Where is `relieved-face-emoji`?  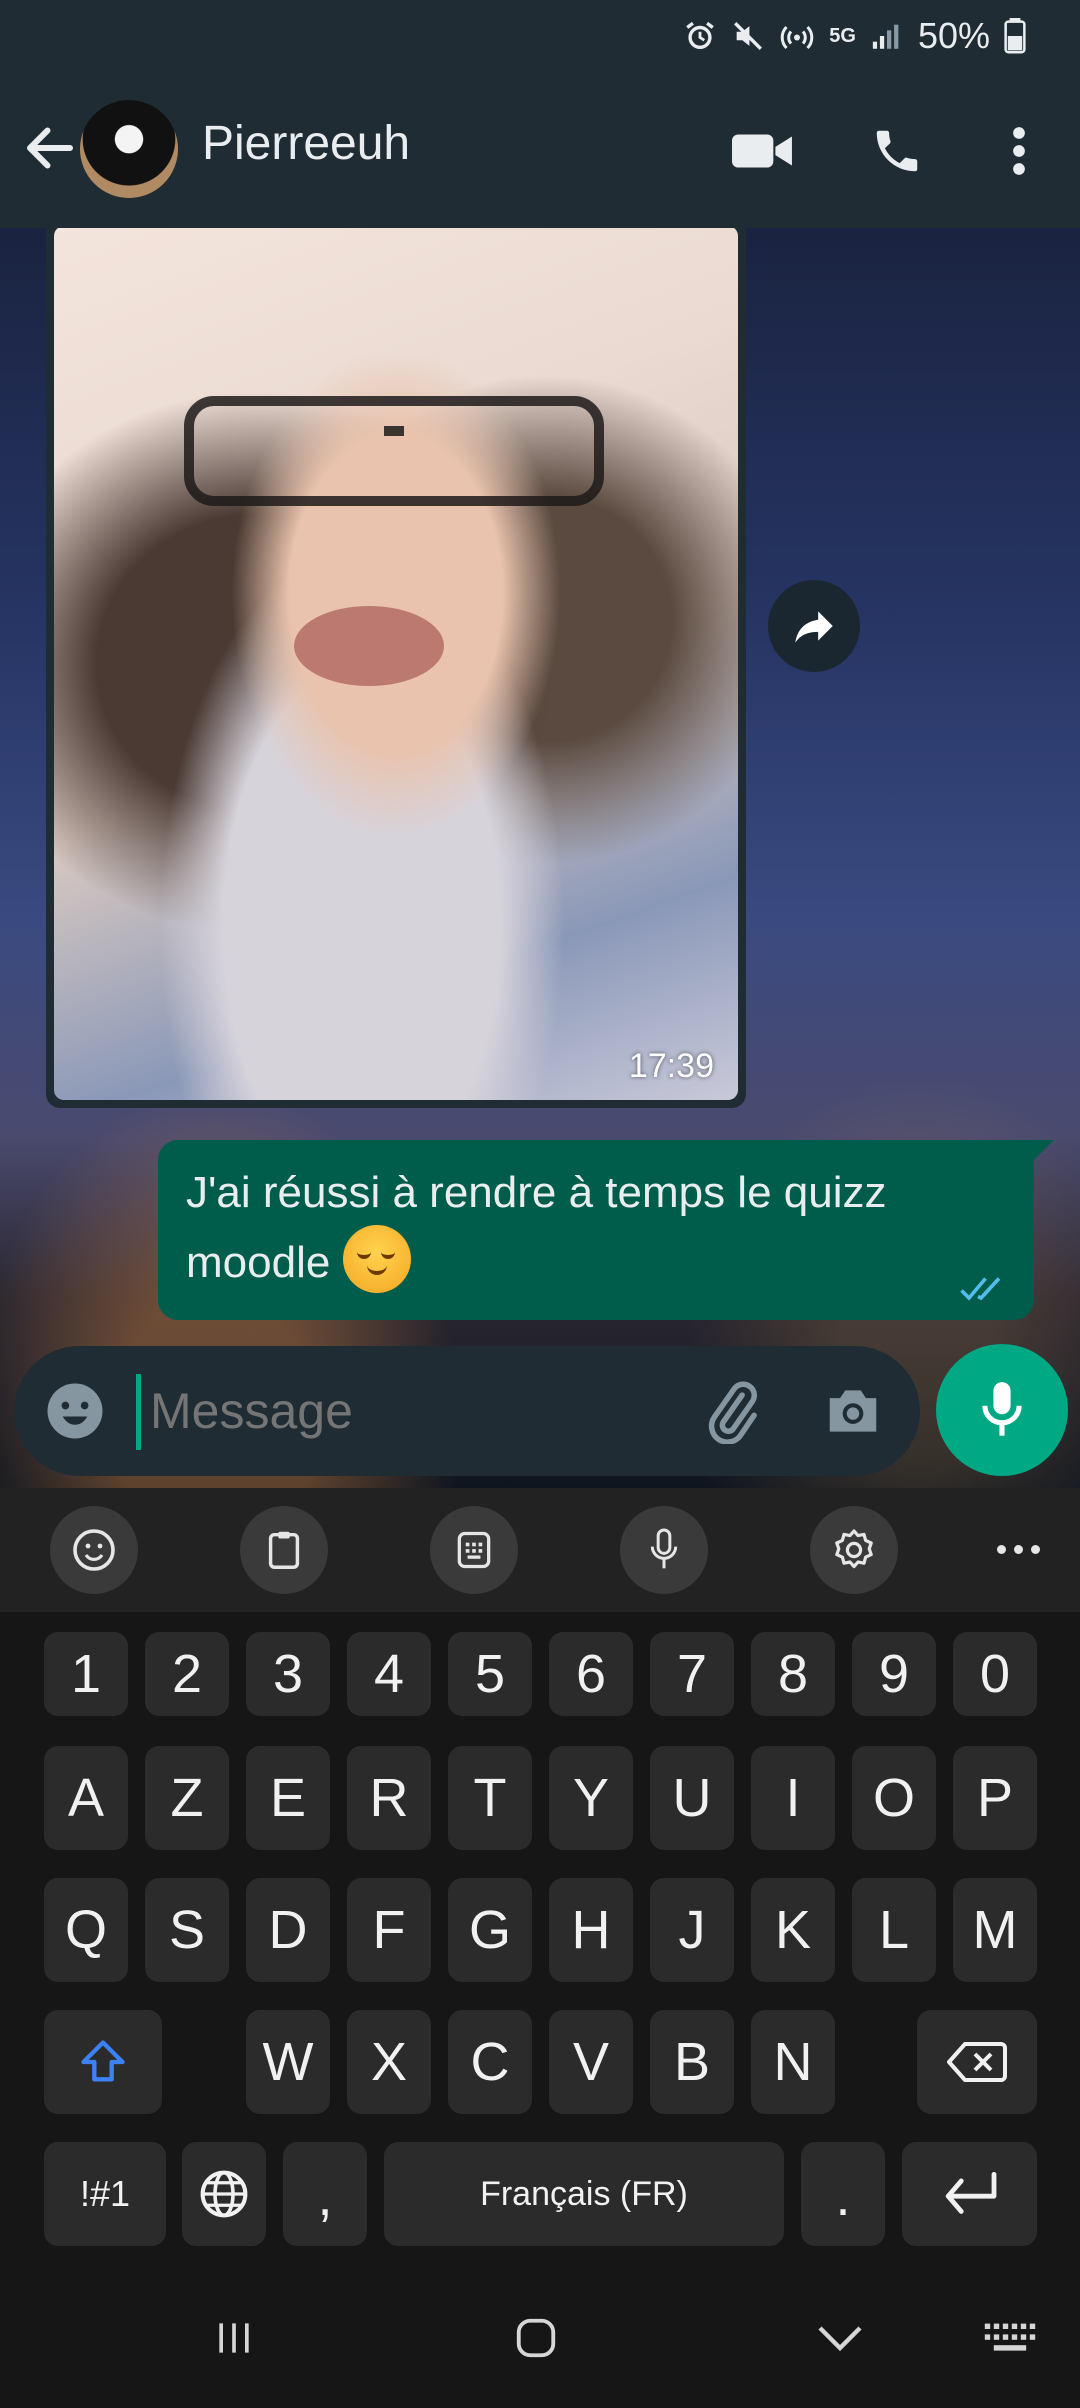
relieved-face-emoji is located at coordinates (376, 1259).